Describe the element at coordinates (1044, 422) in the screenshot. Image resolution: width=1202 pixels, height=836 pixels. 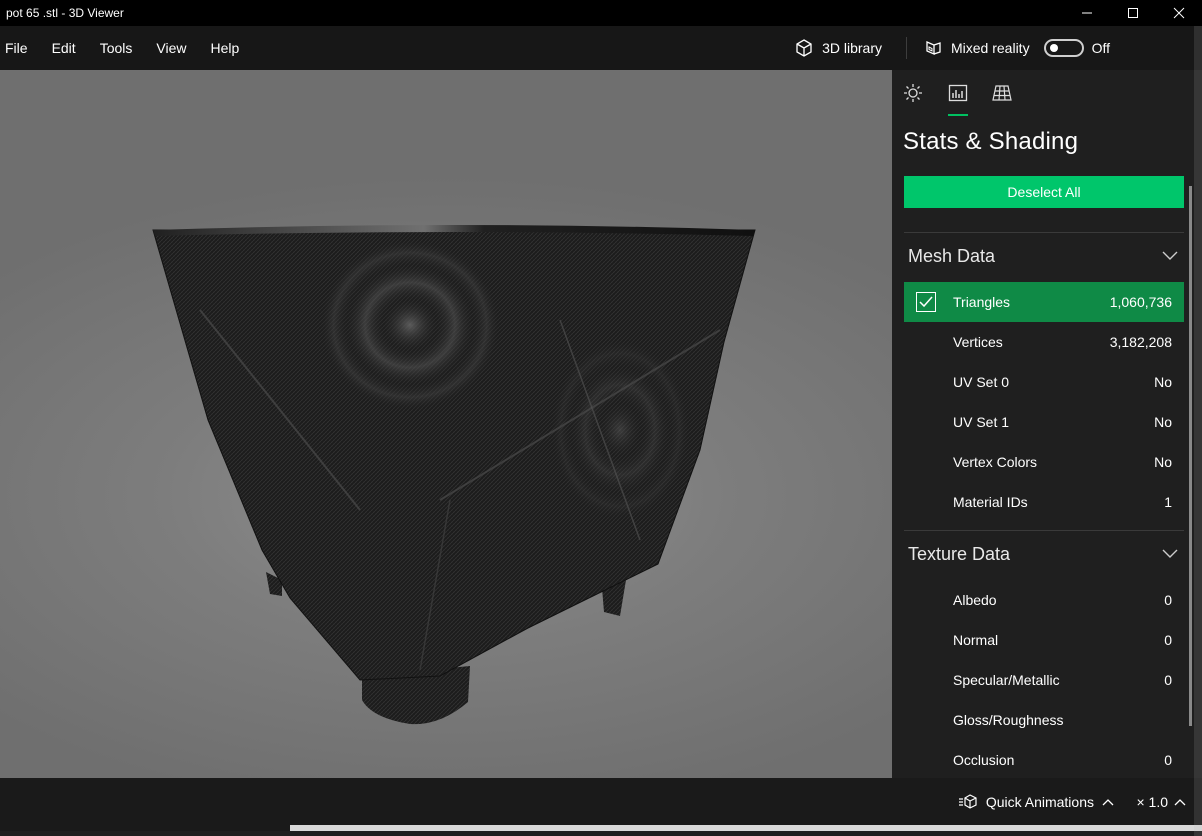
I see `mesh-row-uv-set-1: UV Set 1 No` at that location.